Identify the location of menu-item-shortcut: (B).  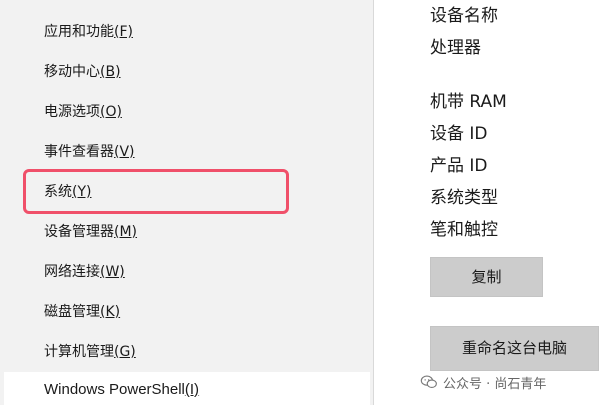
(110, 72).